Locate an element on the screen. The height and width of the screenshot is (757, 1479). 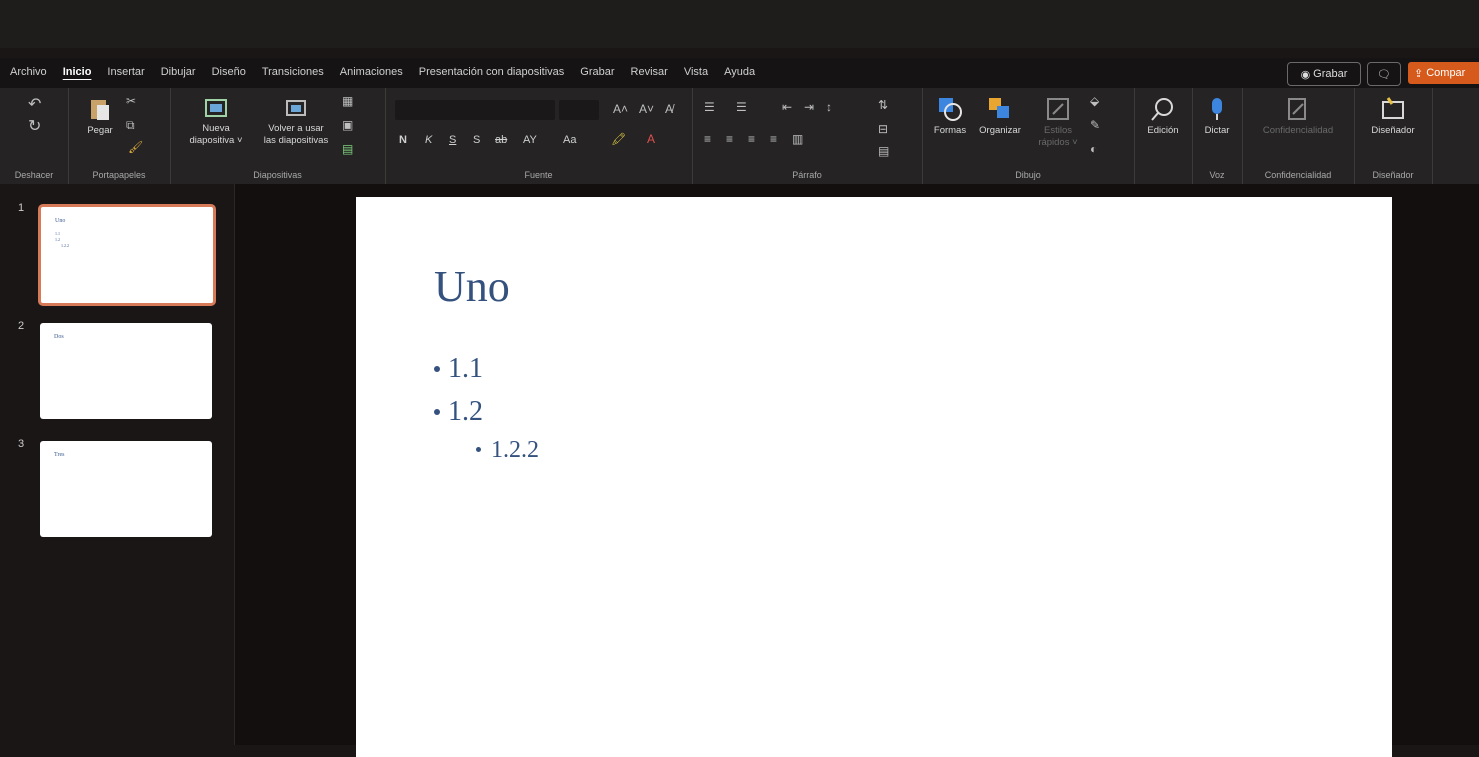
italic-button: K is located at coordinates (428, 140).